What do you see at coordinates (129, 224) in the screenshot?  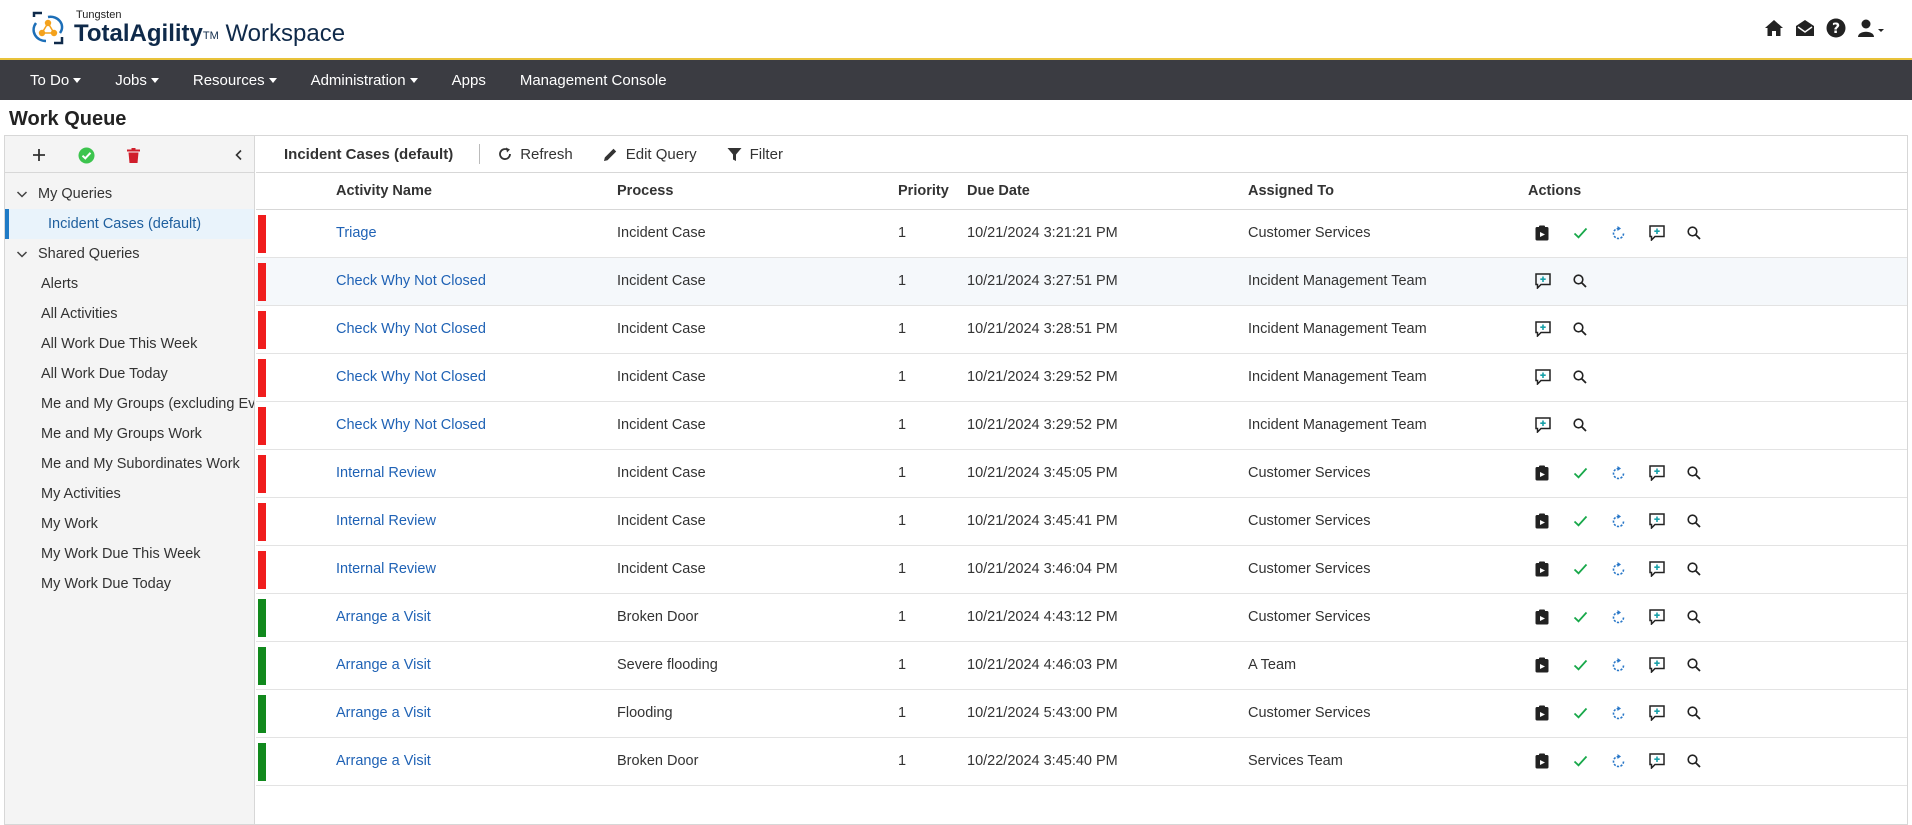 I see `query-item: Incident Cases (default)` at bounding box center [129, 224].